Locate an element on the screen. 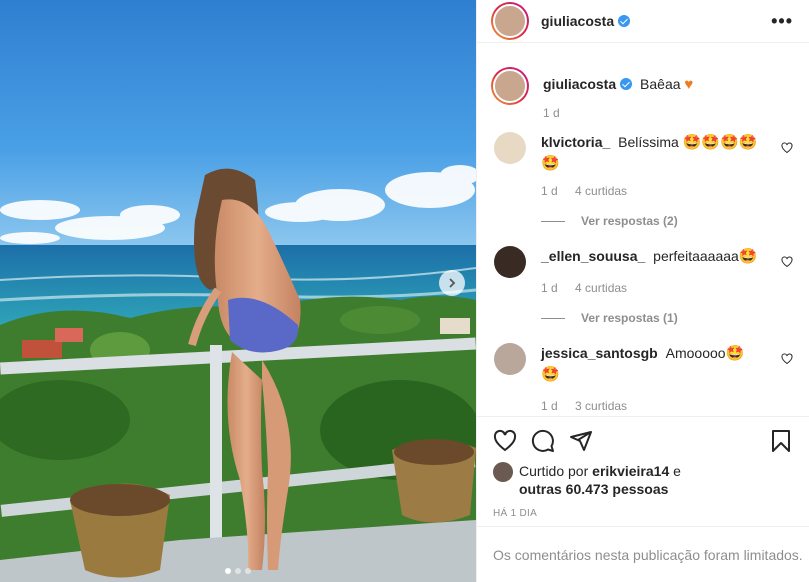 This screenshot has height=582, width=809. next-photo-button is located at coordinates (452, 283).